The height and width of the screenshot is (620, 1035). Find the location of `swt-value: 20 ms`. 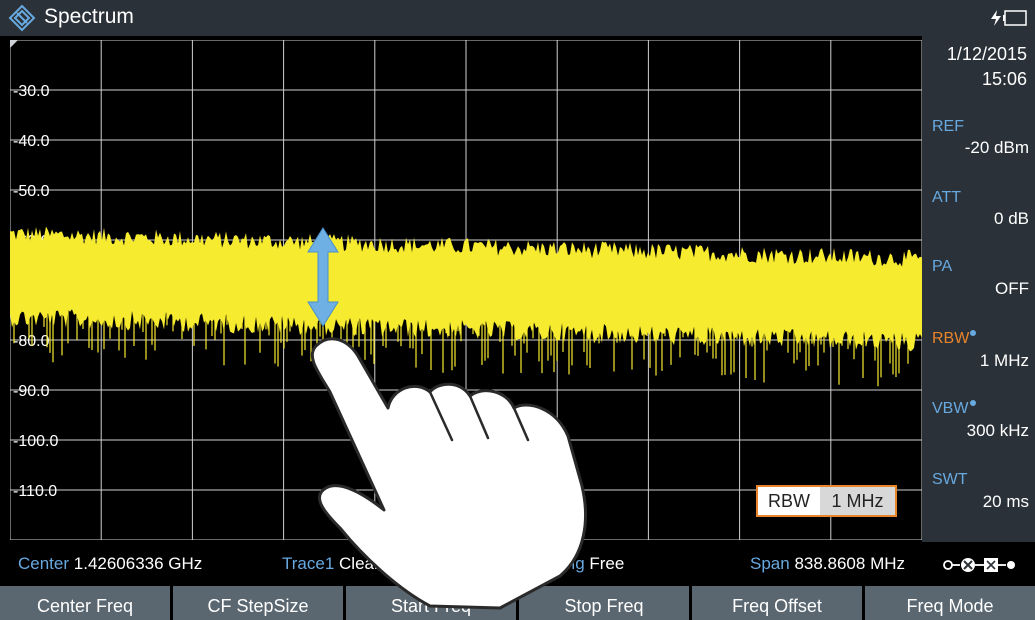

swt-value: 20 ms is located at coordinates (1006, 502).